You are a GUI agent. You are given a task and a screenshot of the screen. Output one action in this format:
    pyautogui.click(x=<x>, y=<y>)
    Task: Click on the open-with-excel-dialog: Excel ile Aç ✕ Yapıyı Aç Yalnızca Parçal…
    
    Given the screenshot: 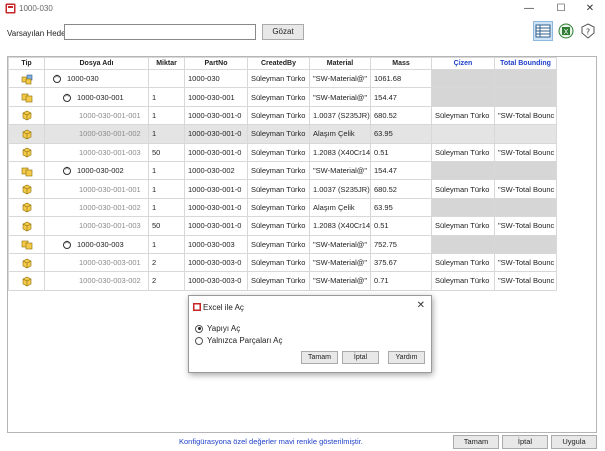 What is the action you would take?
    pyautogui.click(x=310, y=334)
    